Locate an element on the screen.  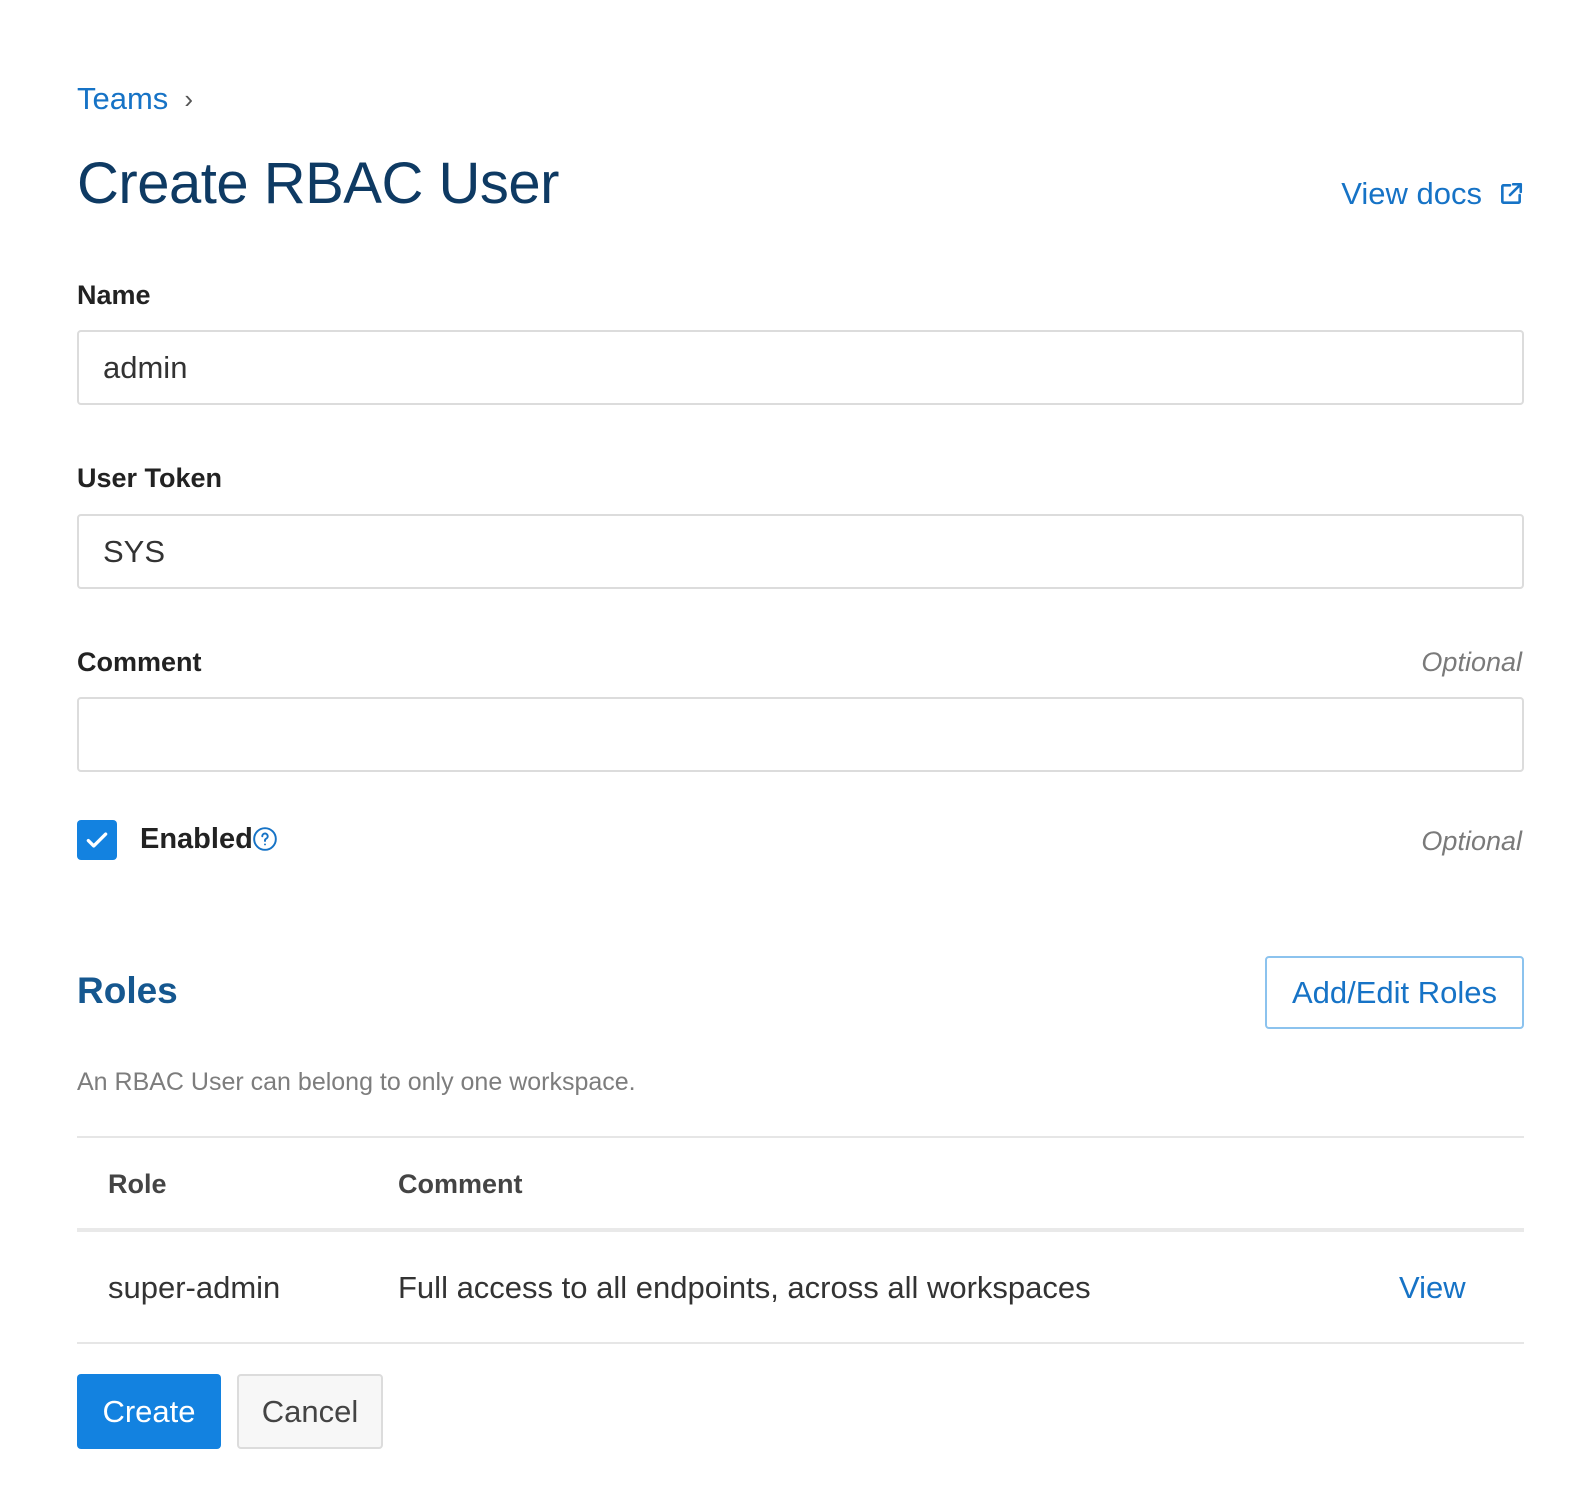
checkmark-icon is located at coordinates (97, 840).